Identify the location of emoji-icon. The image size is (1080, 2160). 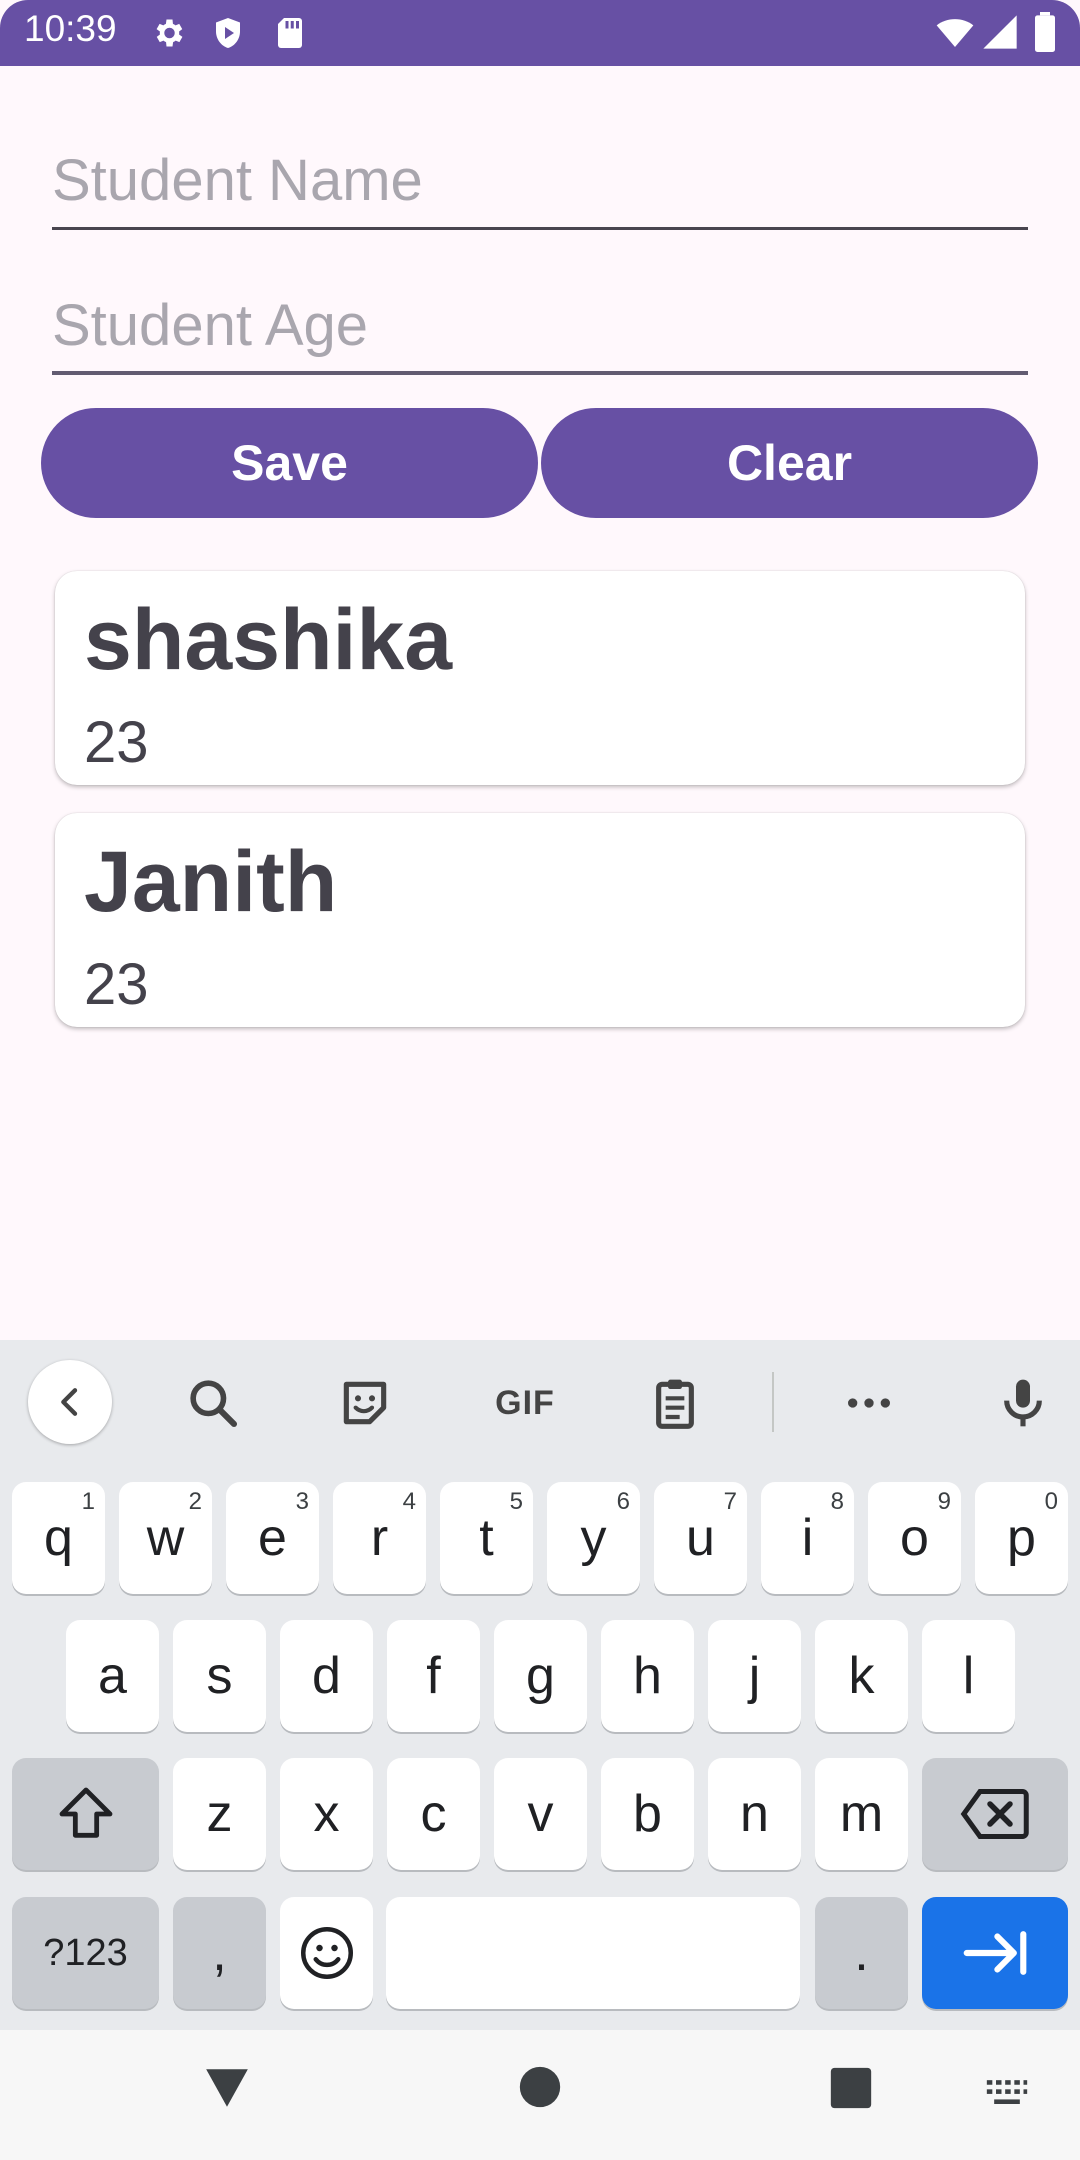
(326, 1953).